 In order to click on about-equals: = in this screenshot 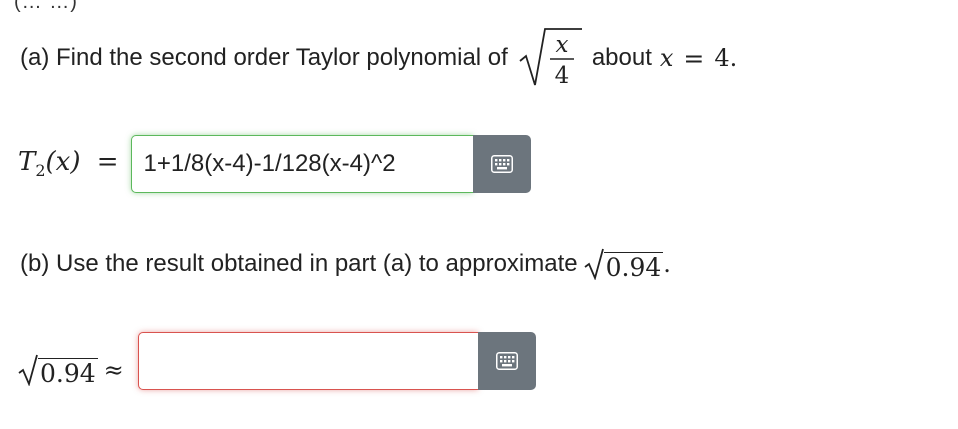, I will do `click(694, 58)`.